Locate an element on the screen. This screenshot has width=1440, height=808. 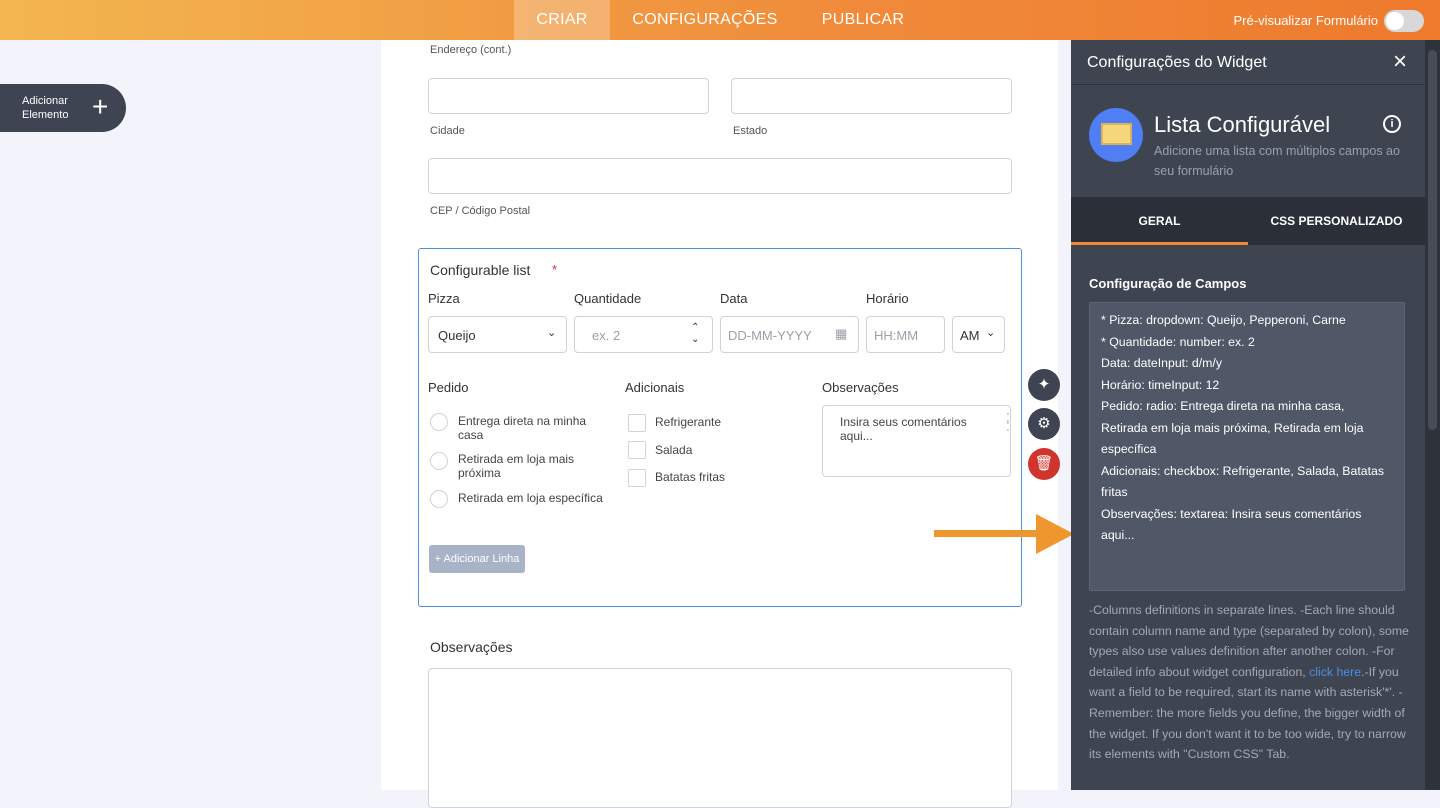
panel-tabs: GERAL CSS PERSONALIZADO is located at coordinates (1248, 221).